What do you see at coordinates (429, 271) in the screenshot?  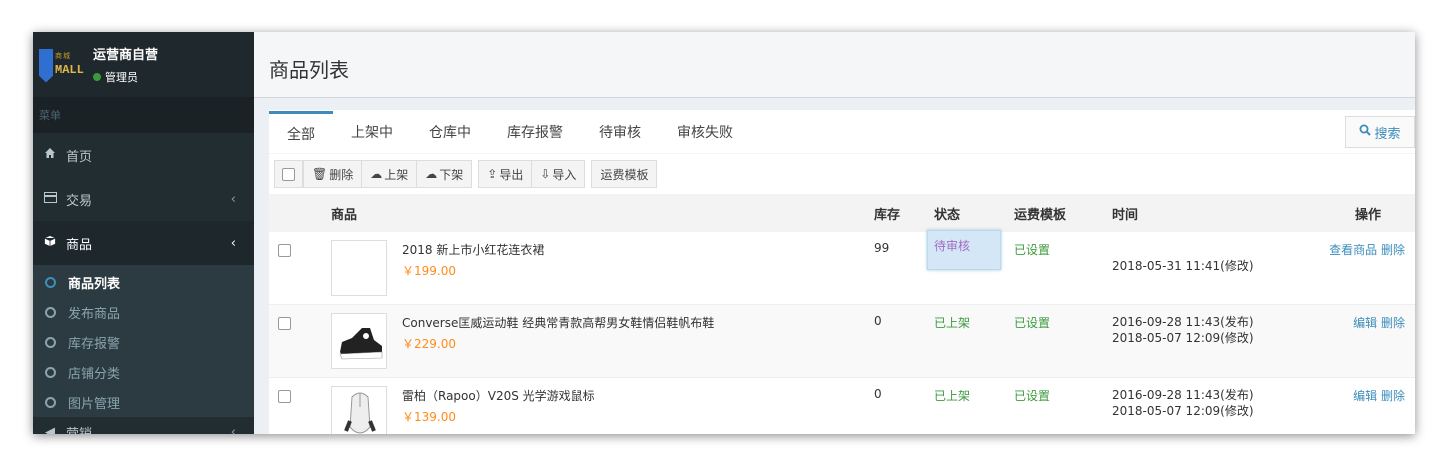 I see `product-price: ￥199.00` at bounding box center [429, 271].